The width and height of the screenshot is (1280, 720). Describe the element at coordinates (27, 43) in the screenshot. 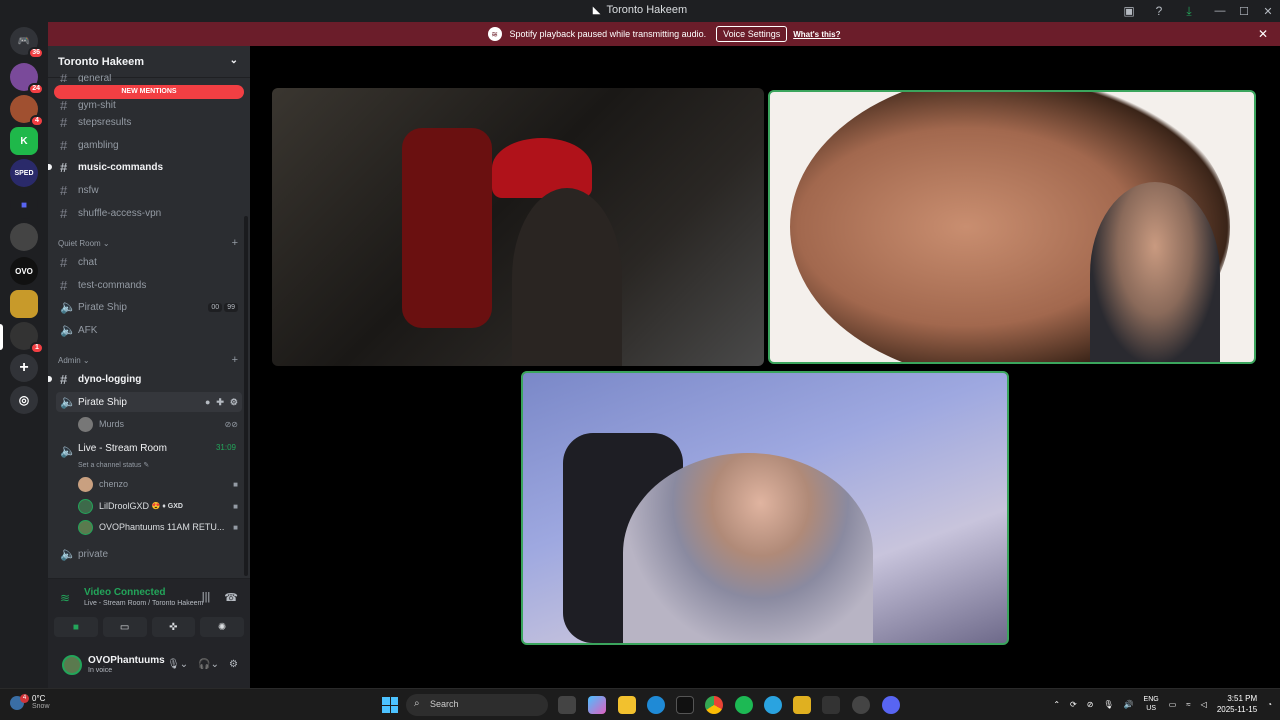

I see `home-button: 🎮 36` at that location.